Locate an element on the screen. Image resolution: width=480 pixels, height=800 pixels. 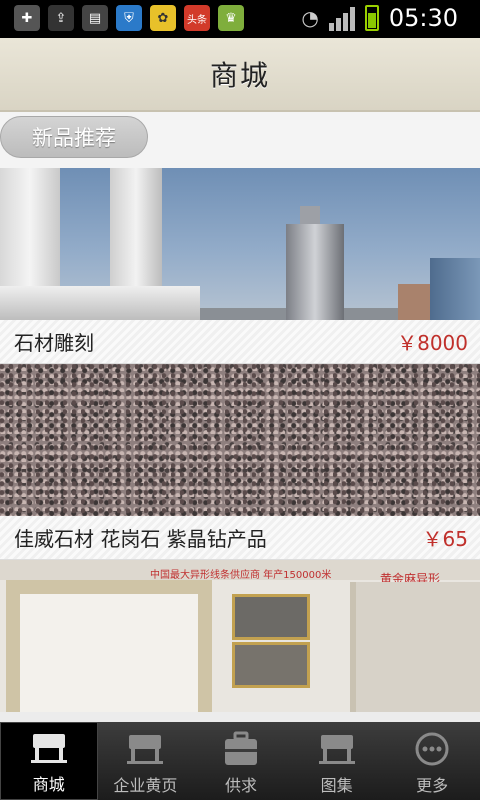
page-title: 商城 is located at coordinates (239, 75).